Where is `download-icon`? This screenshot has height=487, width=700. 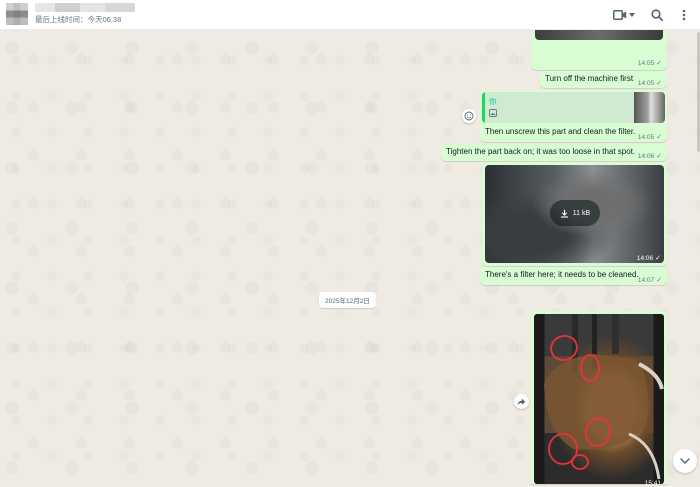
download-icon is located at coordinates (564, 213).